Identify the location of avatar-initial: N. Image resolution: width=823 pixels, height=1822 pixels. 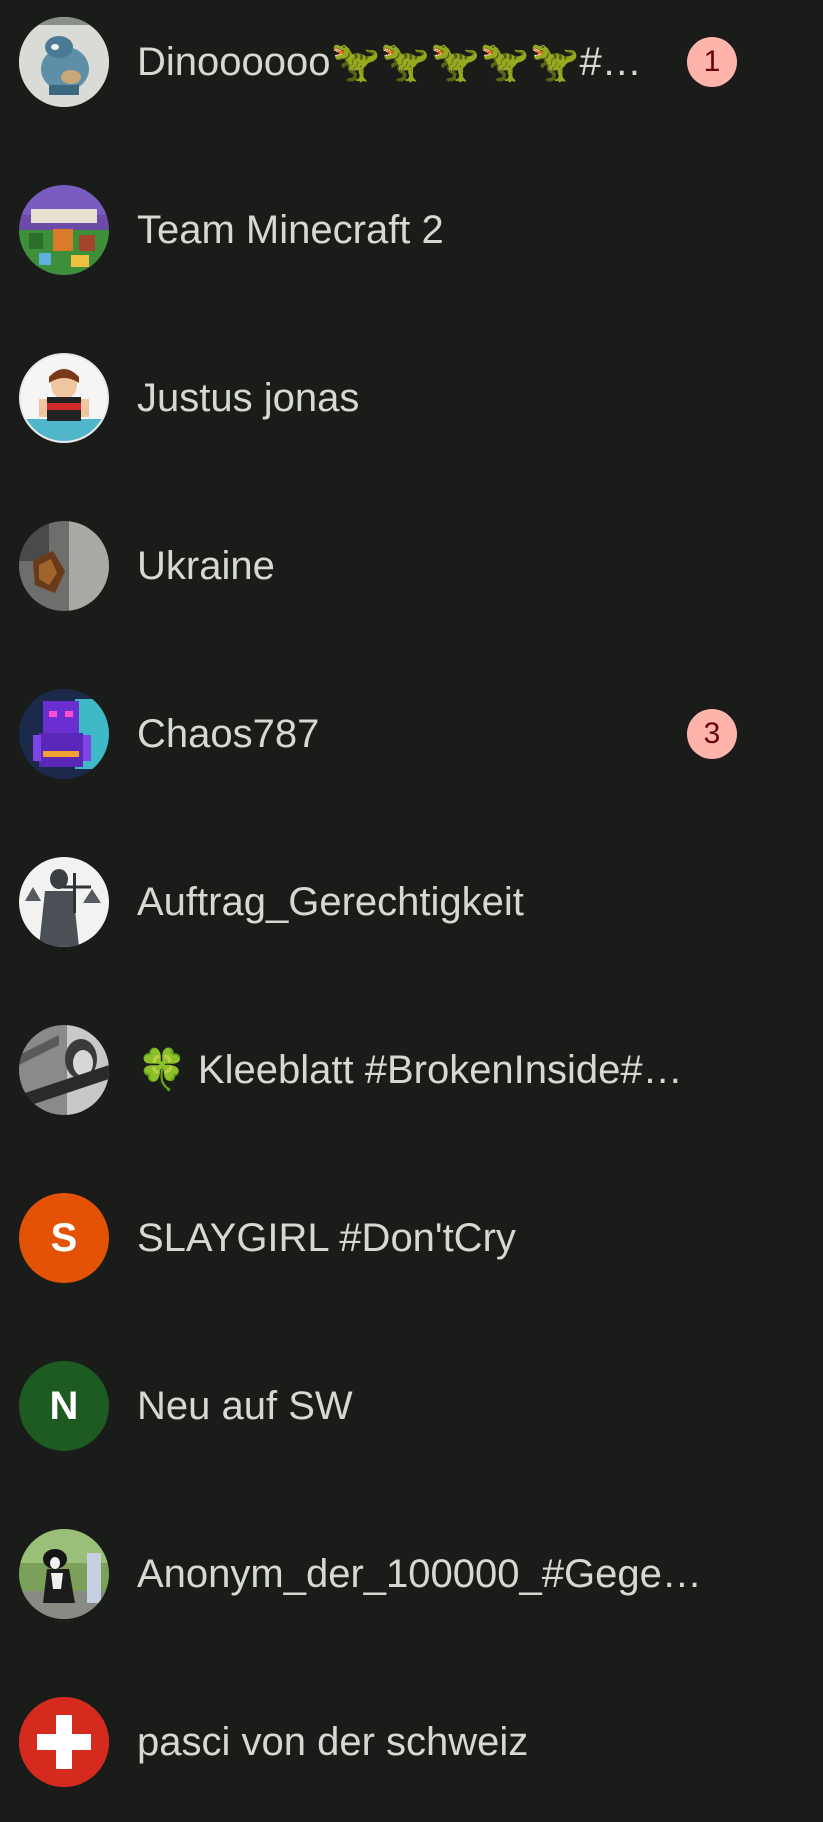
(64, 1405).